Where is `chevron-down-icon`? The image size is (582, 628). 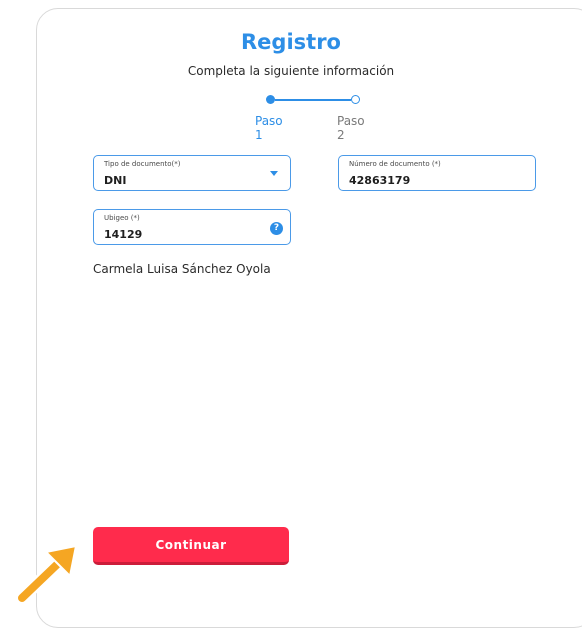
chevron-down-icon is located at coordinates (274, 173).